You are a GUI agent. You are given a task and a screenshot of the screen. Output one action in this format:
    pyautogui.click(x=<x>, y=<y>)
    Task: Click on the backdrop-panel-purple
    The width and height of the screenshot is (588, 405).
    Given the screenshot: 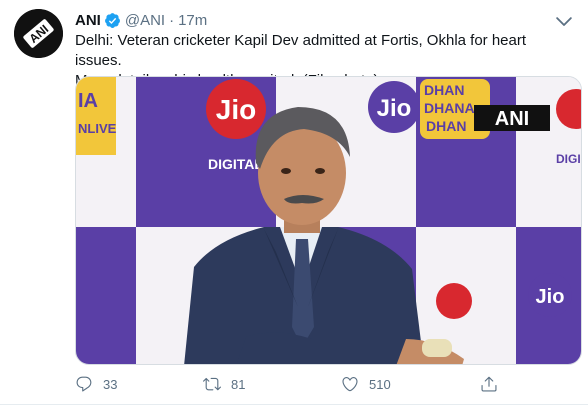 What is the action you would take?
    pyautogui.click(x=106, y=295)
    